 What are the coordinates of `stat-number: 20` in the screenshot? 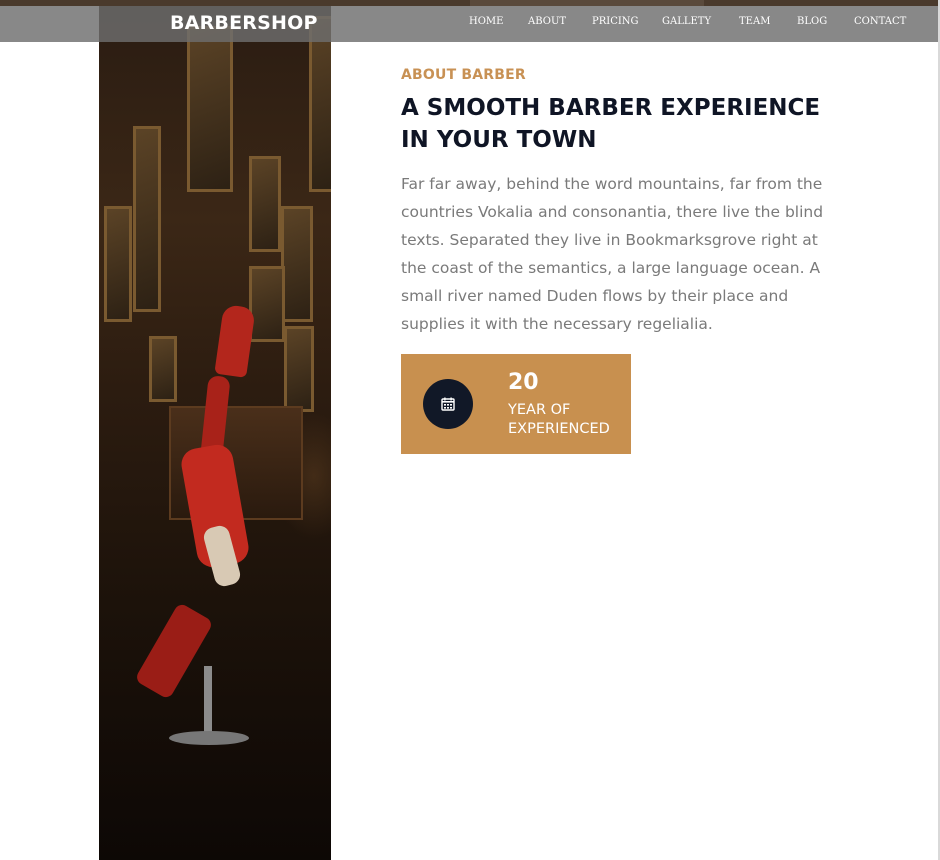 It's located at (523, 382).